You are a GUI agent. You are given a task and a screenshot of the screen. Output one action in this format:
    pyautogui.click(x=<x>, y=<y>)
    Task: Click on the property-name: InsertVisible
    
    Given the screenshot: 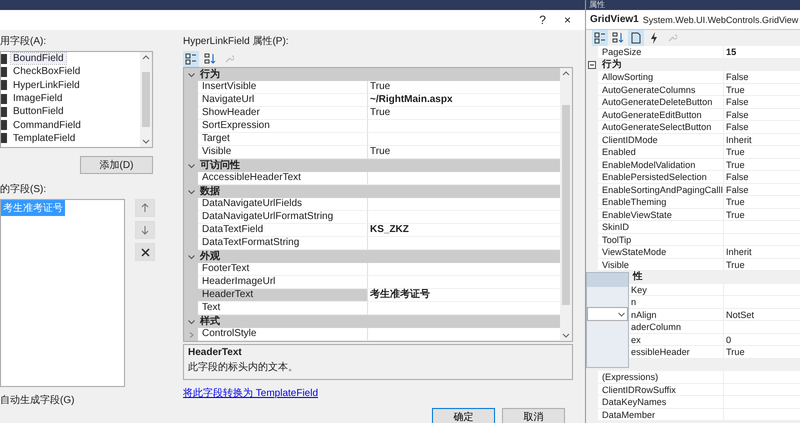 What is the action you would take?
    pyautogui.click(x=283, y=87)
    